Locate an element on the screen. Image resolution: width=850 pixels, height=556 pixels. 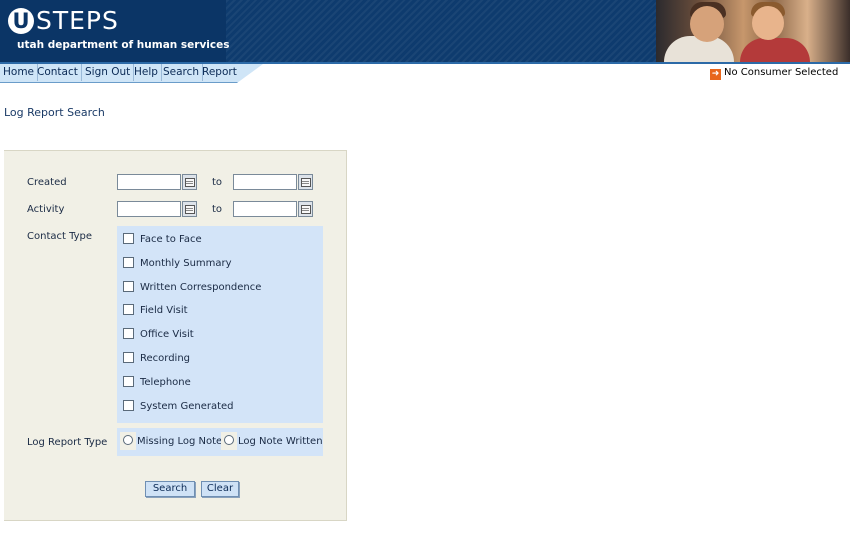
logo-circle: U is located at coordinates (21, 21).